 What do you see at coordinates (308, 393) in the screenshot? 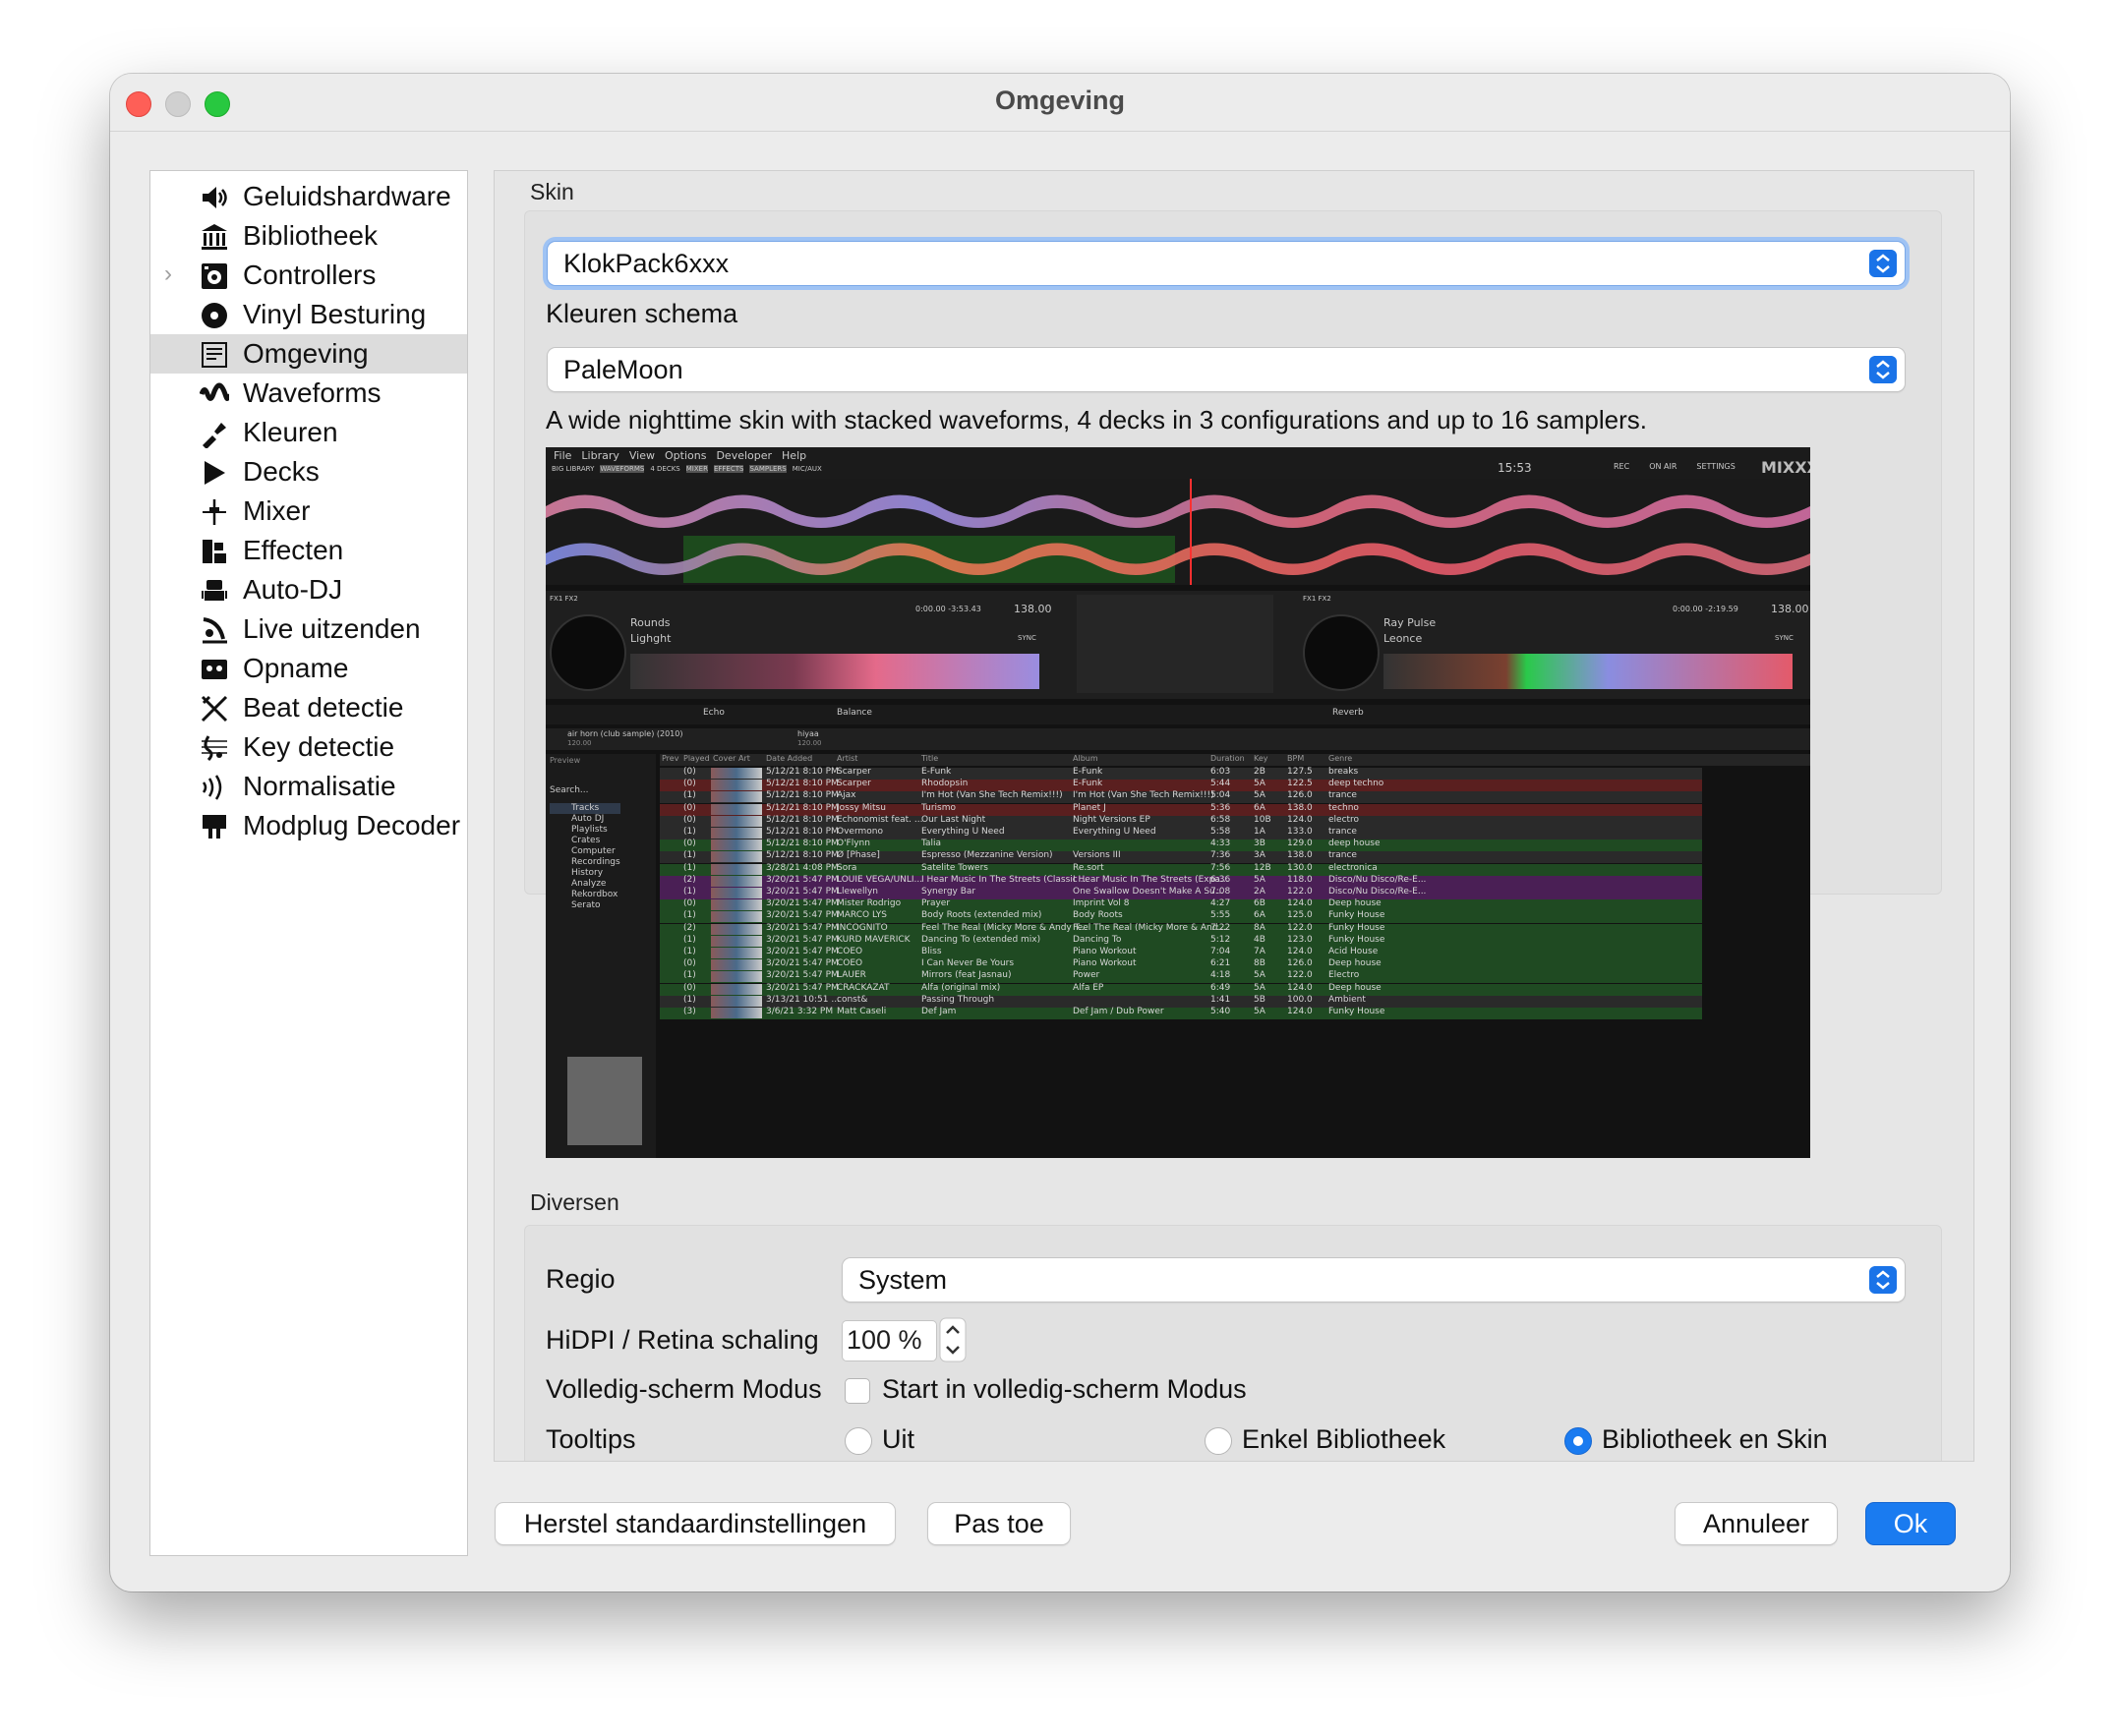
I see `sidebar-item-waveforms: Waveforms` at bounding box center [308, 393].